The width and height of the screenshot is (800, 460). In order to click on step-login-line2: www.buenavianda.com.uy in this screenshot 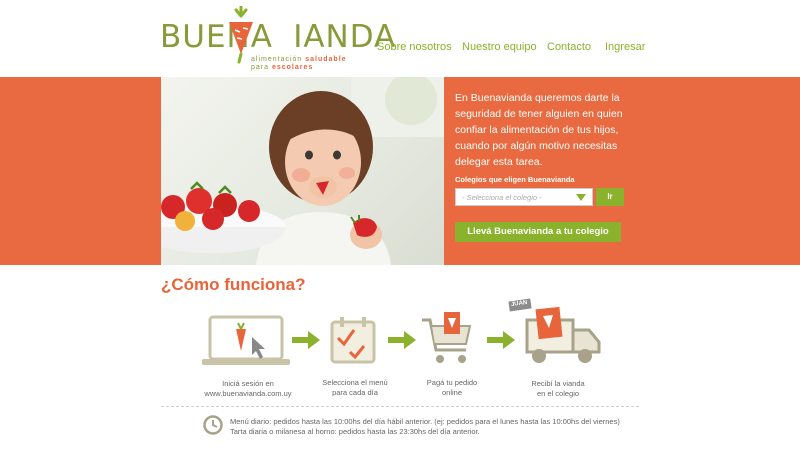, I will do `click(248, 393)`.